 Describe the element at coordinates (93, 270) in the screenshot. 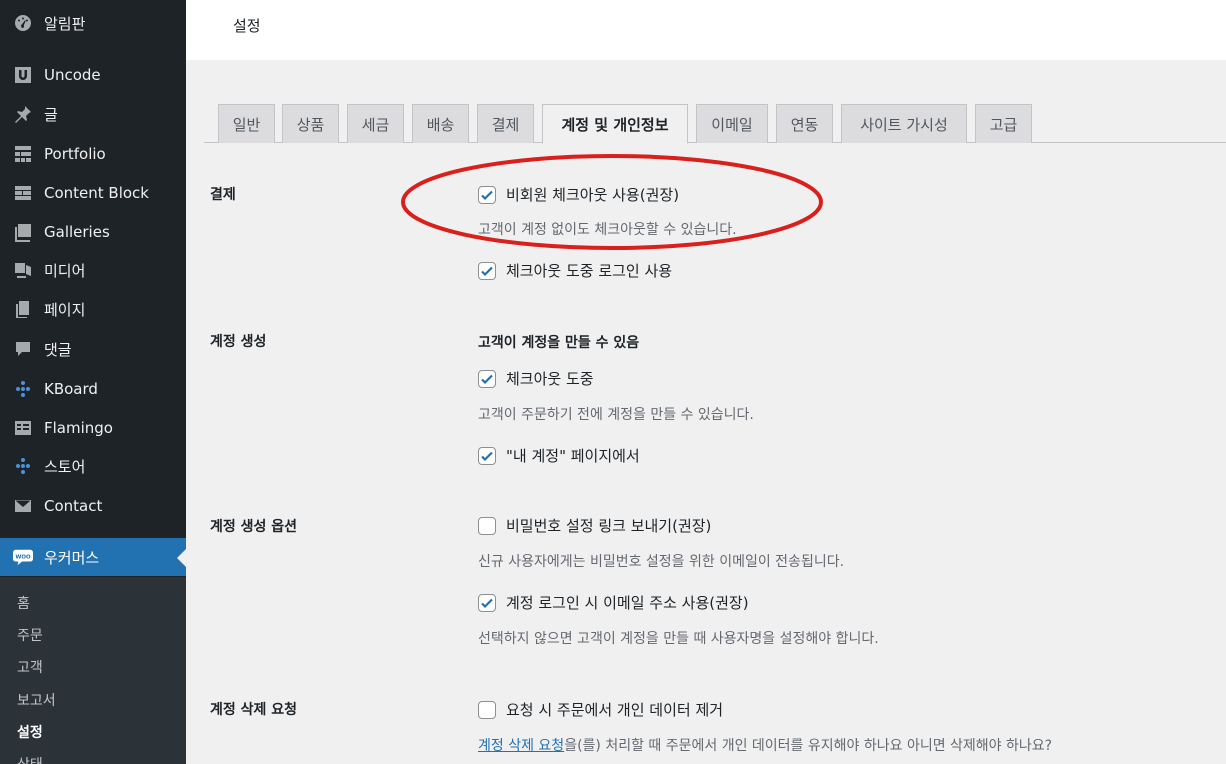

I see `sidebar-item-media: 미디어` at that location.